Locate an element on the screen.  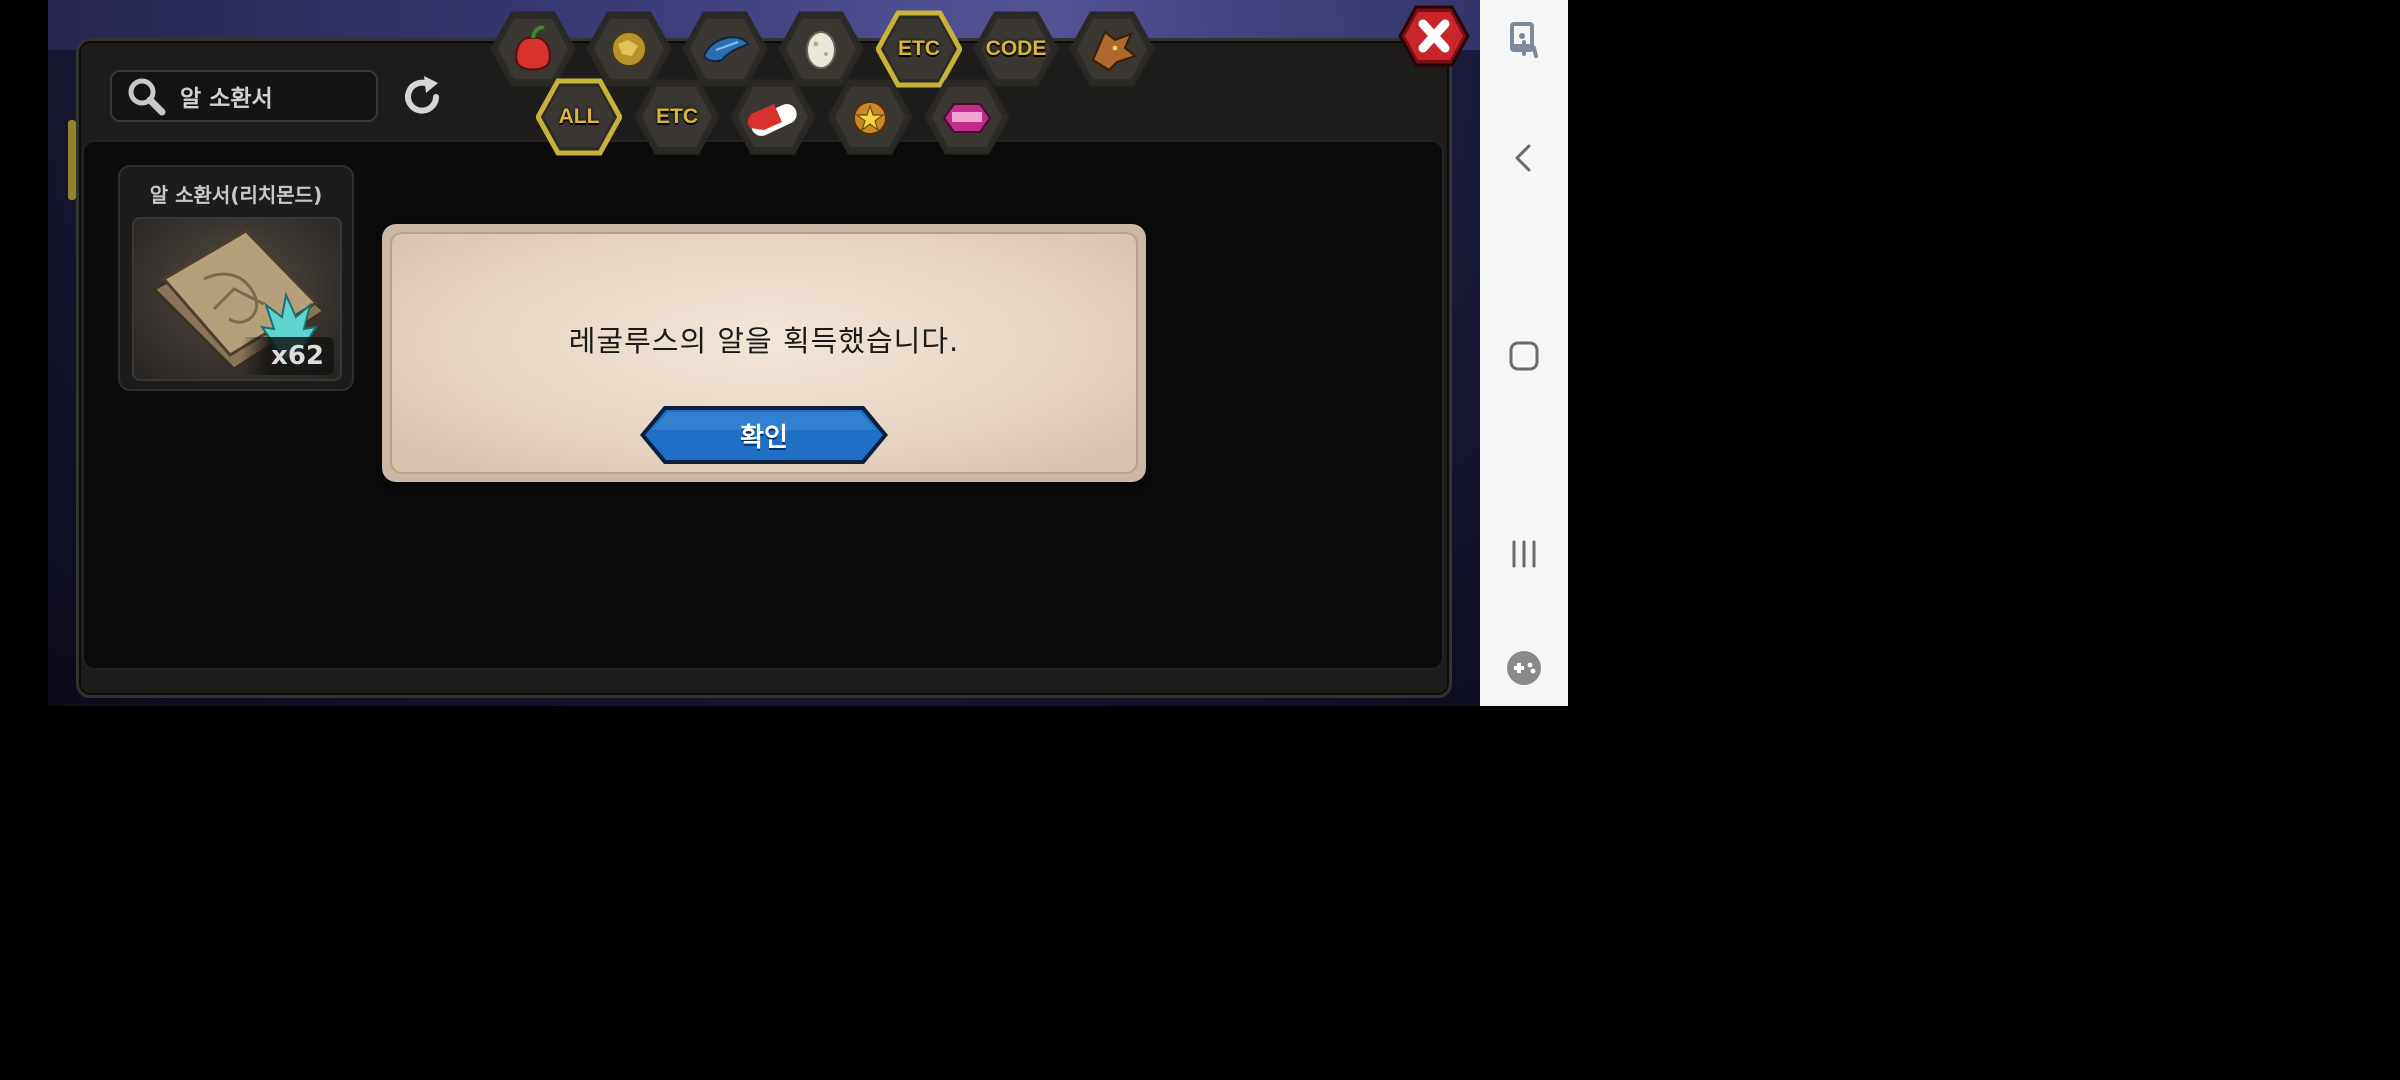
tab-top-egg is located at coordinates (821, 49).